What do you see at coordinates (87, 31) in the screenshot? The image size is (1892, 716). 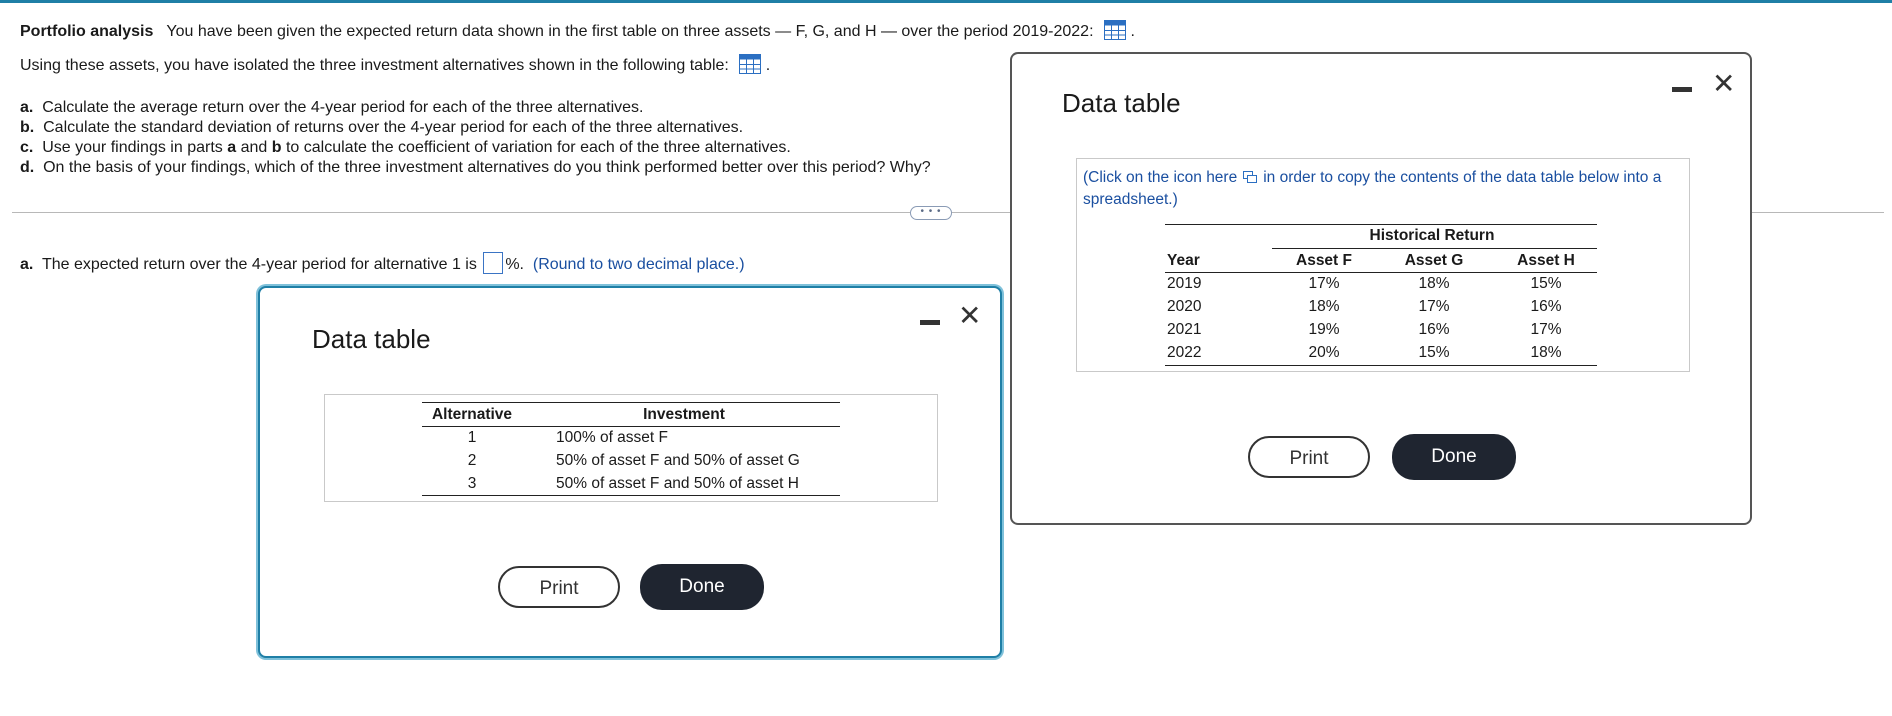 I see `question-title: Portfolio analysis` at bounding box center [87, 31].